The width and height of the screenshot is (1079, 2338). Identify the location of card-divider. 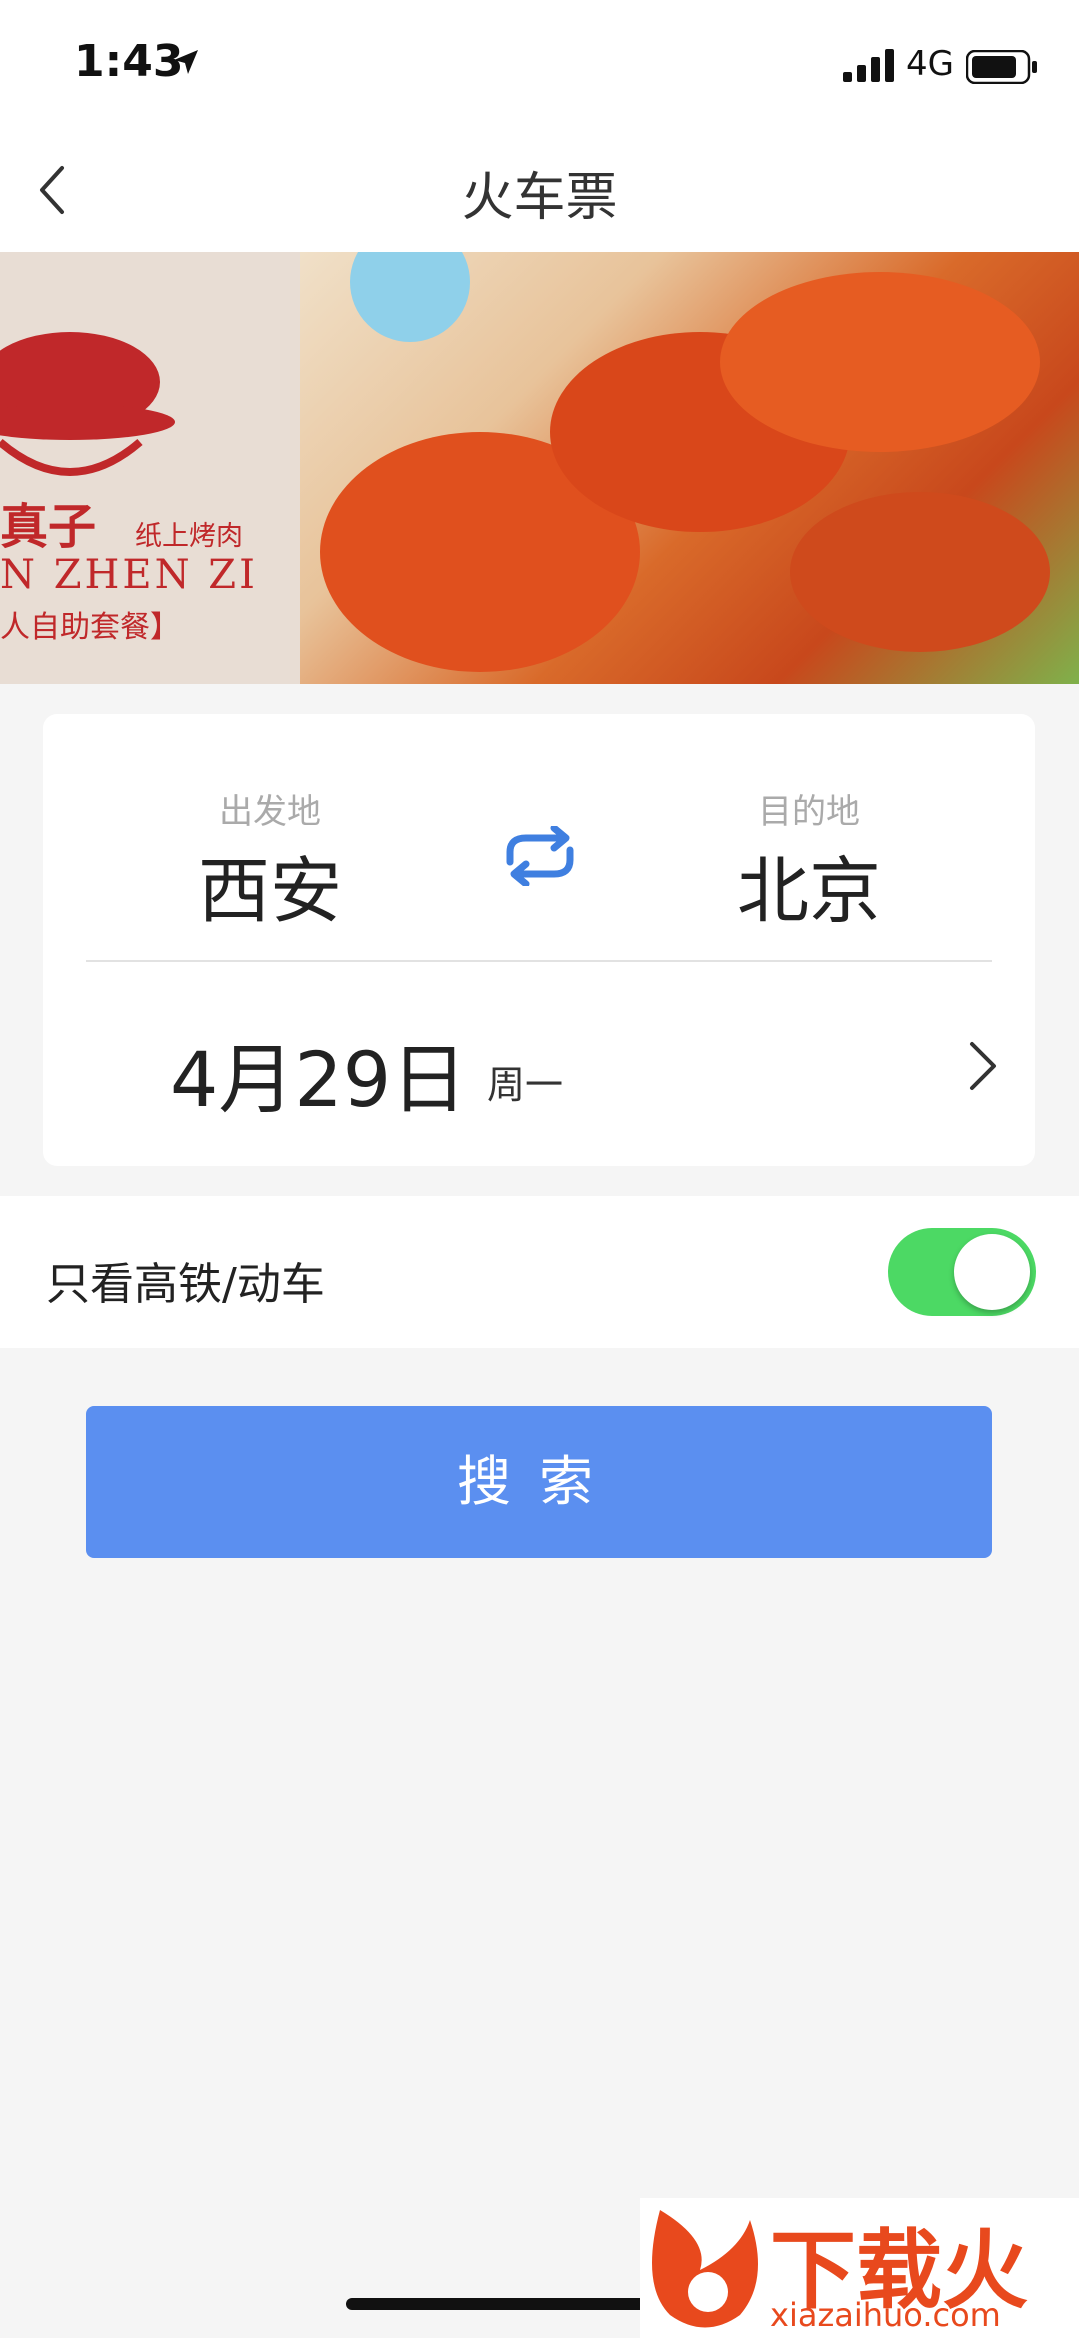
(539, 961).